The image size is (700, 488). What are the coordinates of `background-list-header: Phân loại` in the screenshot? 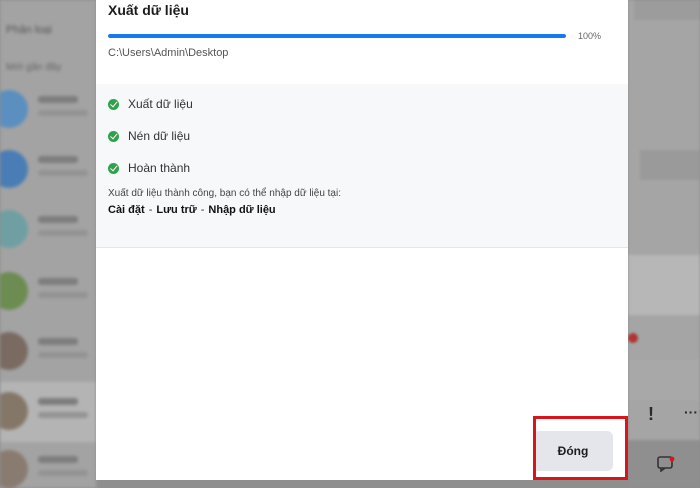 It's located at (29, 30).